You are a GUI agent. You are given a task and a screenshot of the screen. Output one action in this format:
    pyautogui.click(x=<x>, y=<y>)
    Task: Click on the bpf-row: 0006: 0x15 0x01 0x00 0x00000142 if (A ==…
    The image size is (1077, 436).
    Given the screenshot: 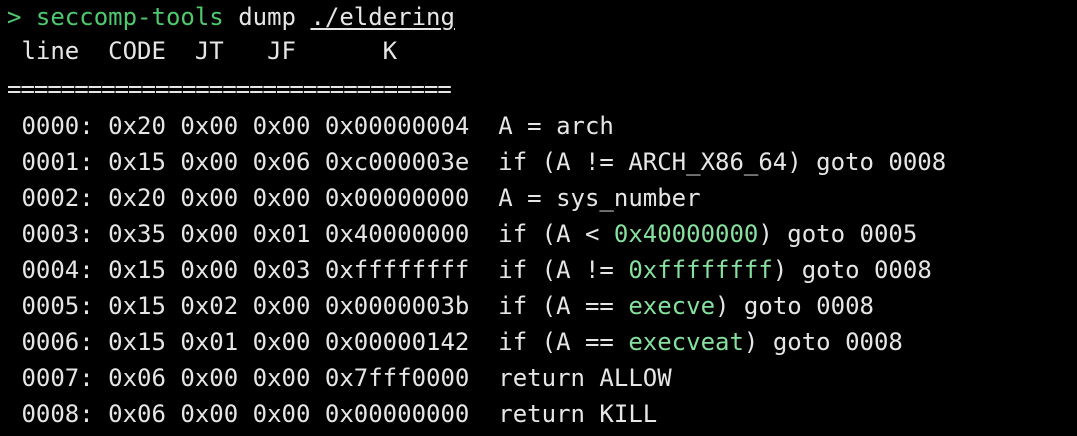 What is the action you would take?
    pyautogui.click(x=542, y=342)
    